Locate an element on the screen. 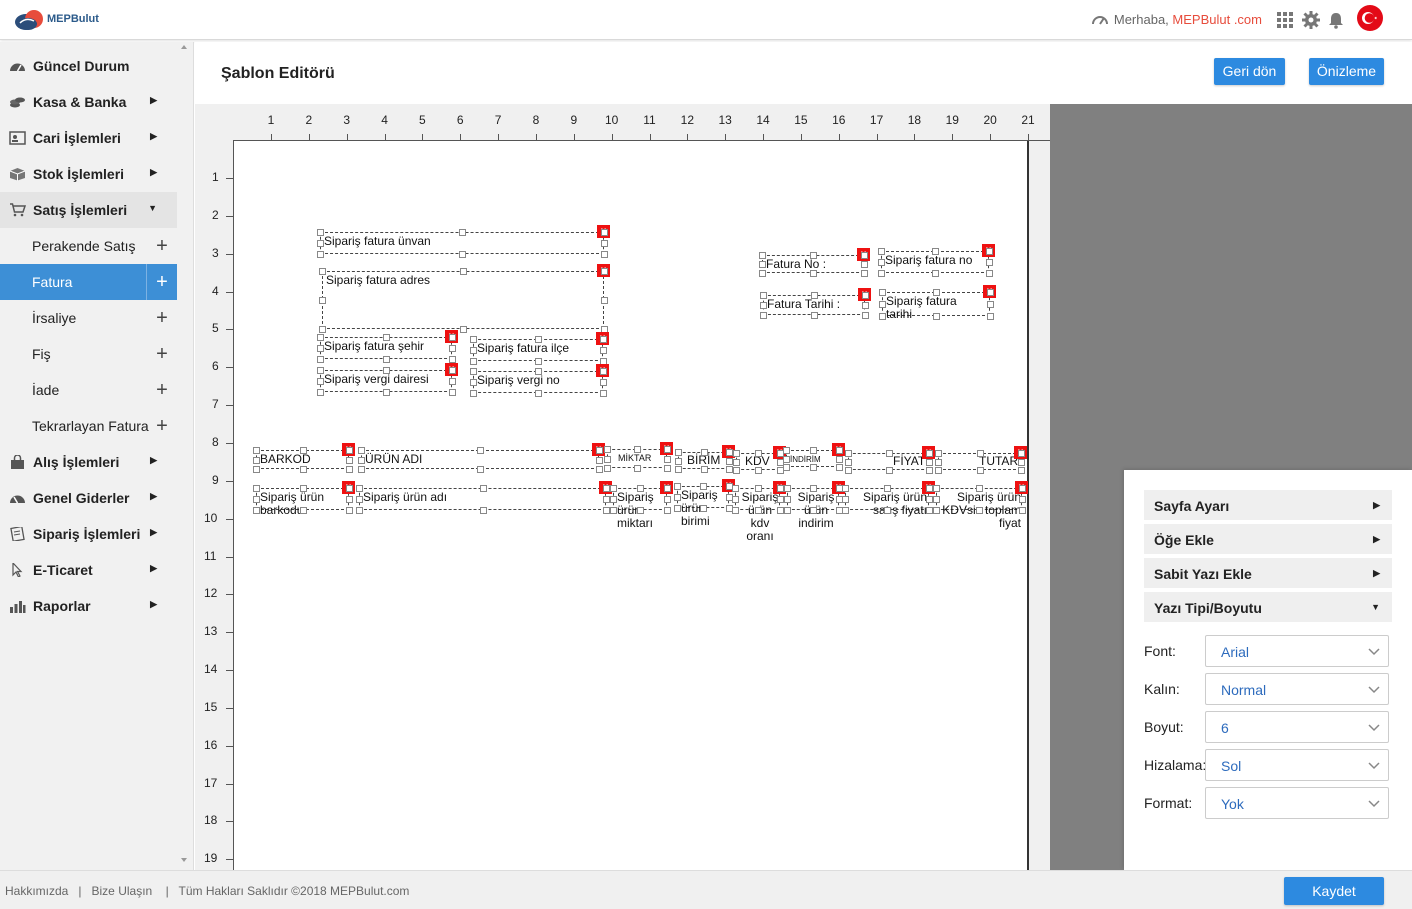 The height and width of the screenshot is (909, 1412). contact-link: Bize Ulaşın is located at coordinates (122, 891).